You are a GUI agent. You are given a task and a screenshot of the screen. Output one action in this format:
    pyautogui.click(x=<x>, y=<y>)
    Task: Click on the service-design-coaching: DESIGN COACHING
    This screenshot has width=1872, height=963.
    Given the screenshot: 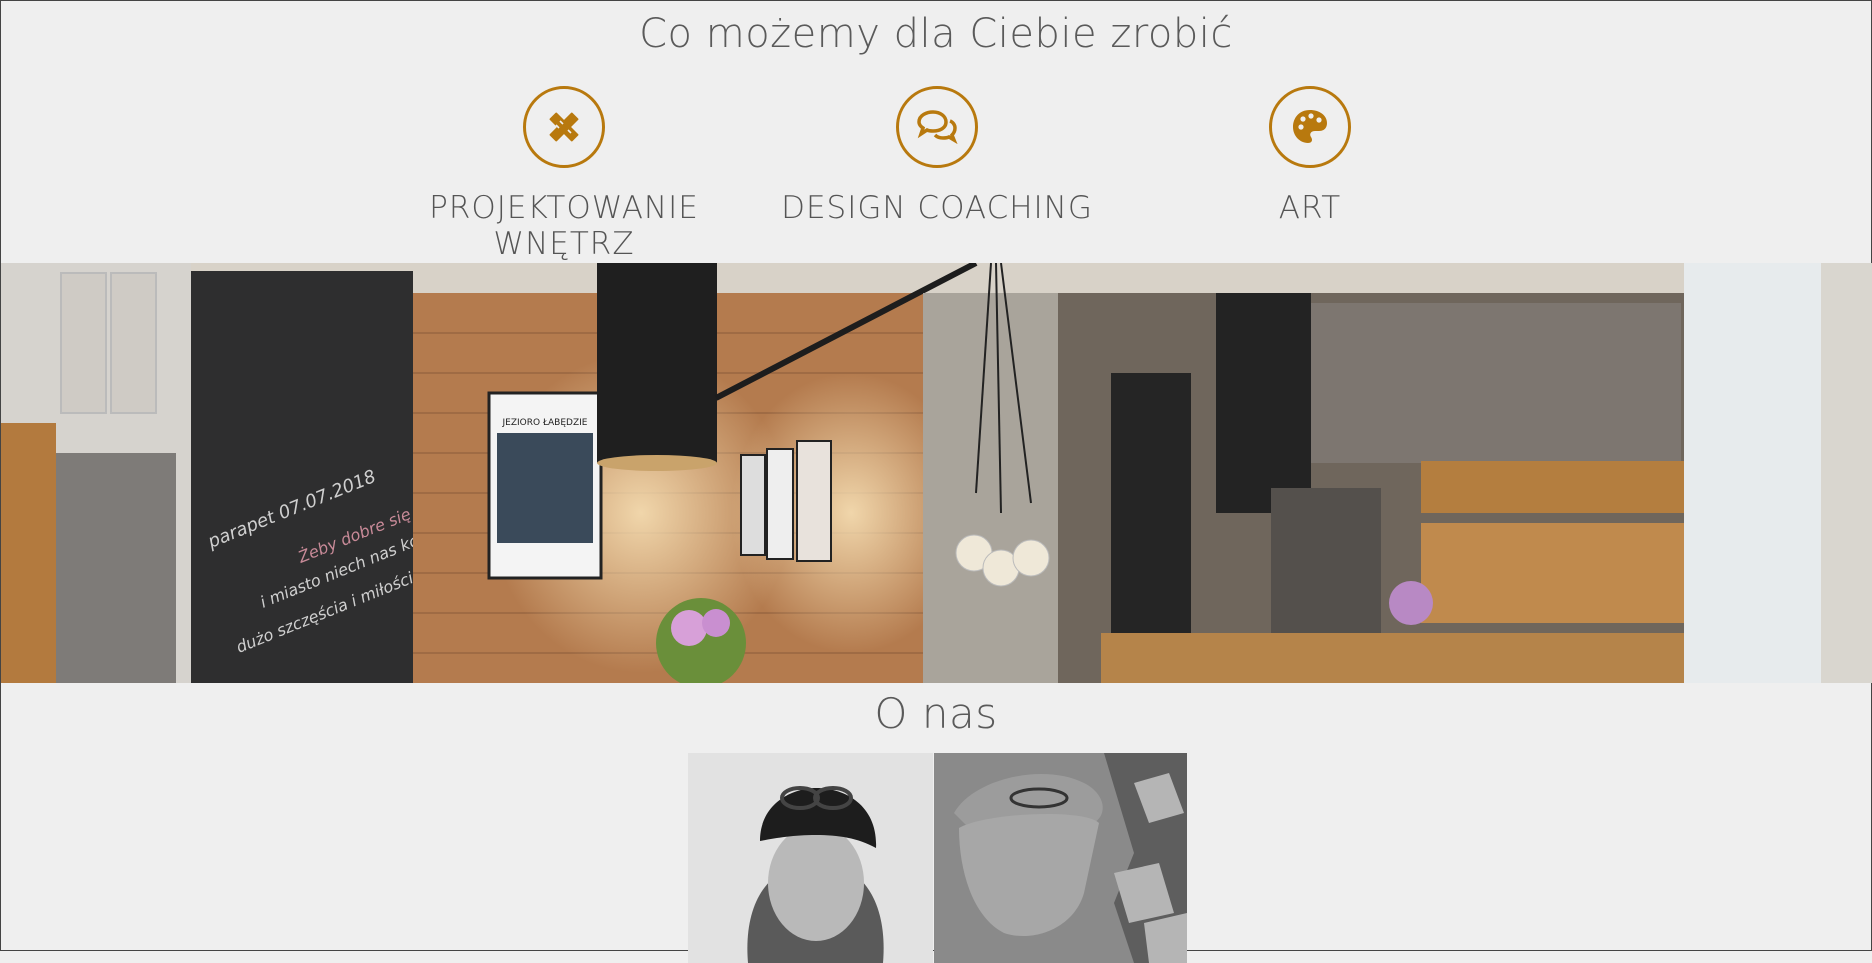 What is the action you would take?
    pyautogui.click(x=937, y=156)
    